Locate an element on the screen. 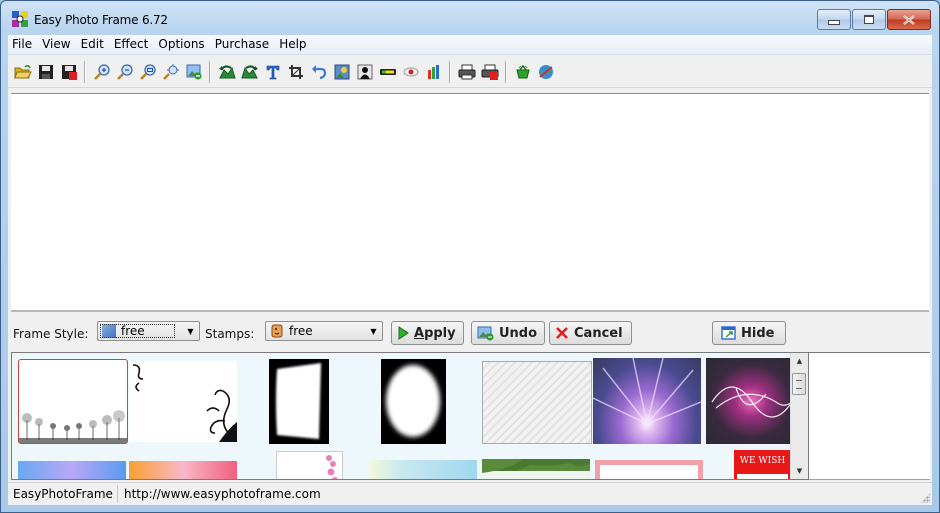 This screenshot has height=513, width=940. close-button is located at coordinates (909, 19).